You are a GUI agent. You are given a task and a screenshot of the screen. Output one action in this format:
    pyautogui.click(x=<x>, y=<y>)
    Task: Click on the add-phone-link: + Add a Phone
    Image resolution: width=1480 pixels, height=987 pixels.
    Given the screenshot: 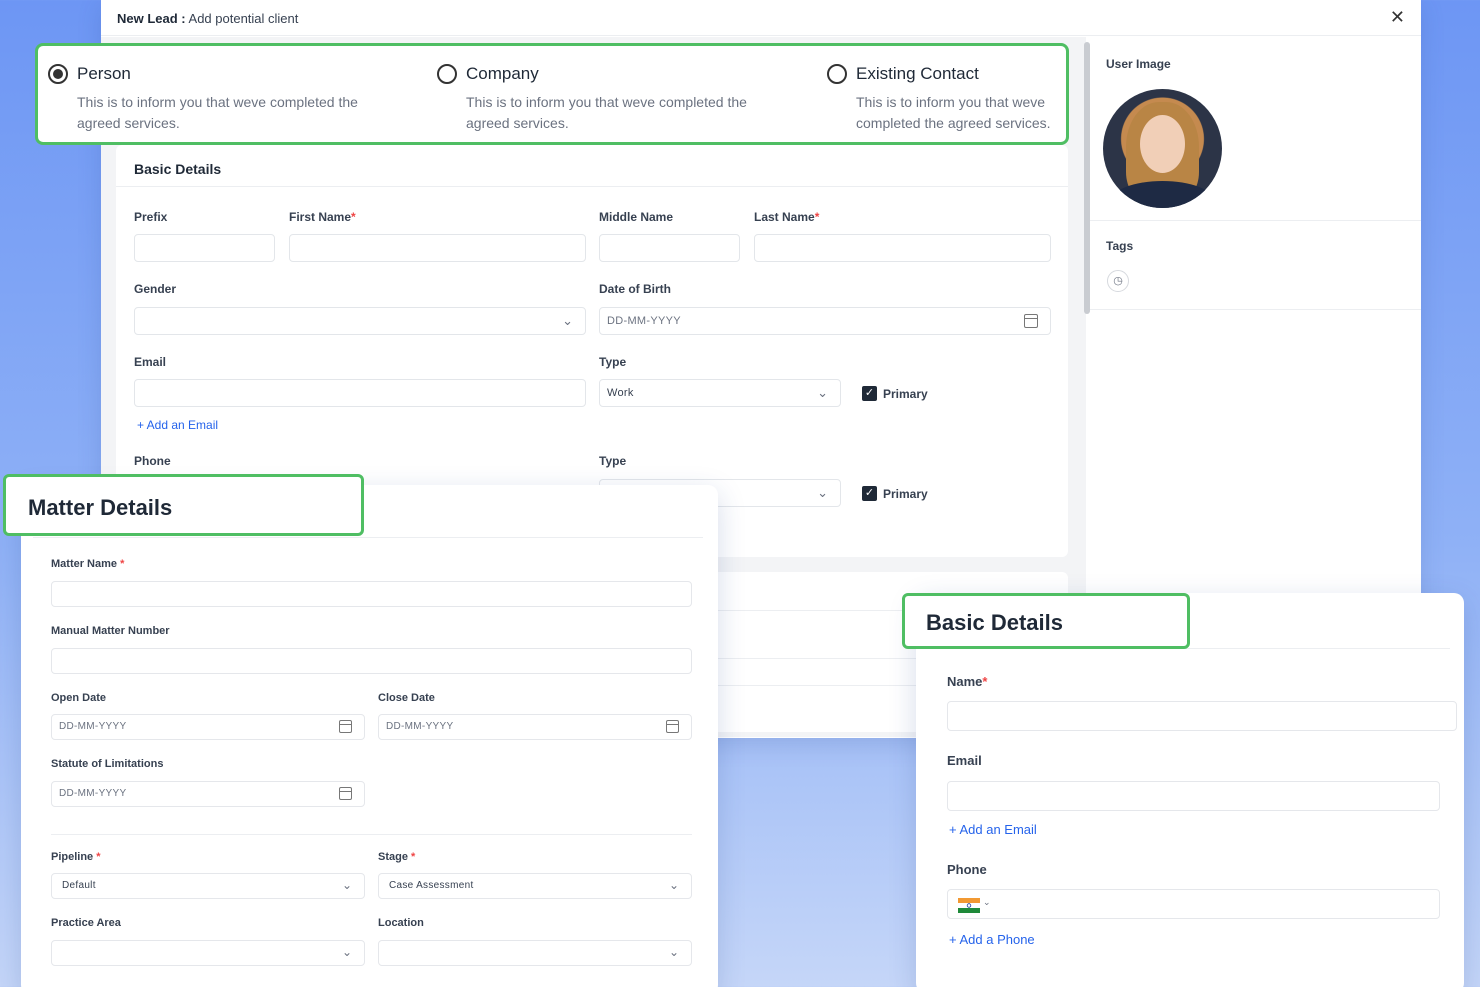 What is the action you would take?
    pyautogui.click(x=992, y=939)
    